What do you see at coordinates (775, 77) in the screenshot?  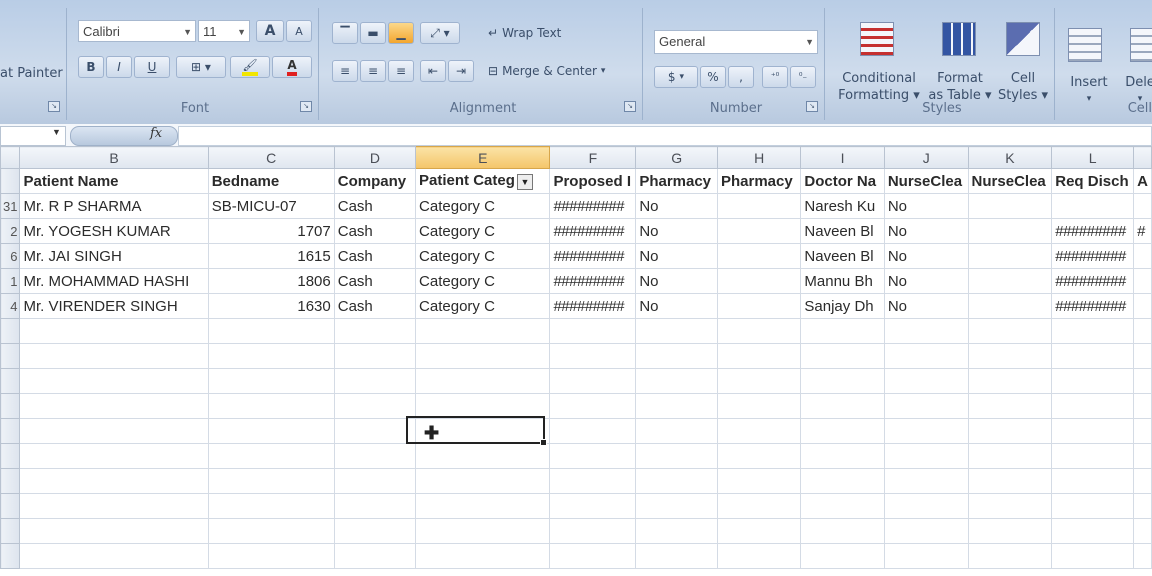 I see `increase-decimal-button: ⁺⁰` at bounding box center [775, 77].